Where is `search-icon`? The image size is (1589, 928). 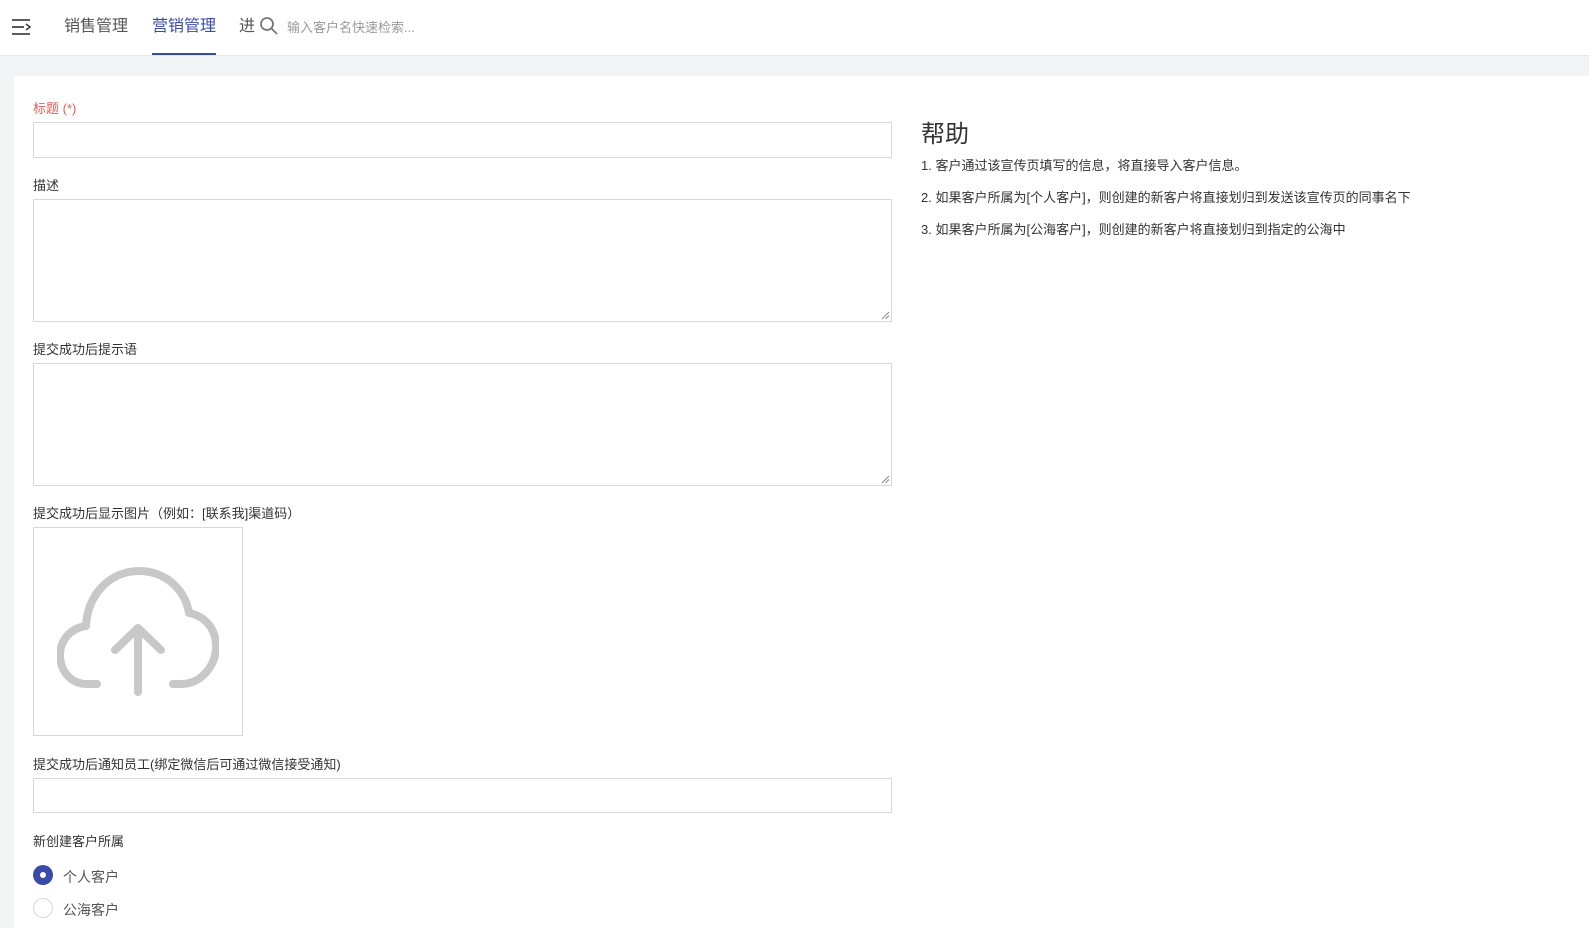 search-icon is located at coordinates (269, 26).